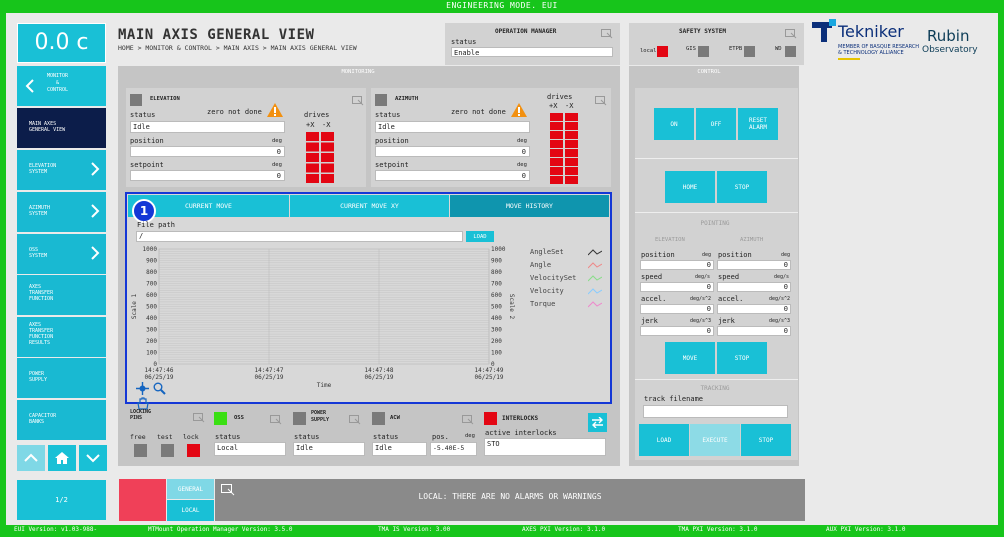  Describe the element at coordinates (690, 358) in the screenshot. I see `move-button: MOVE` at that location.